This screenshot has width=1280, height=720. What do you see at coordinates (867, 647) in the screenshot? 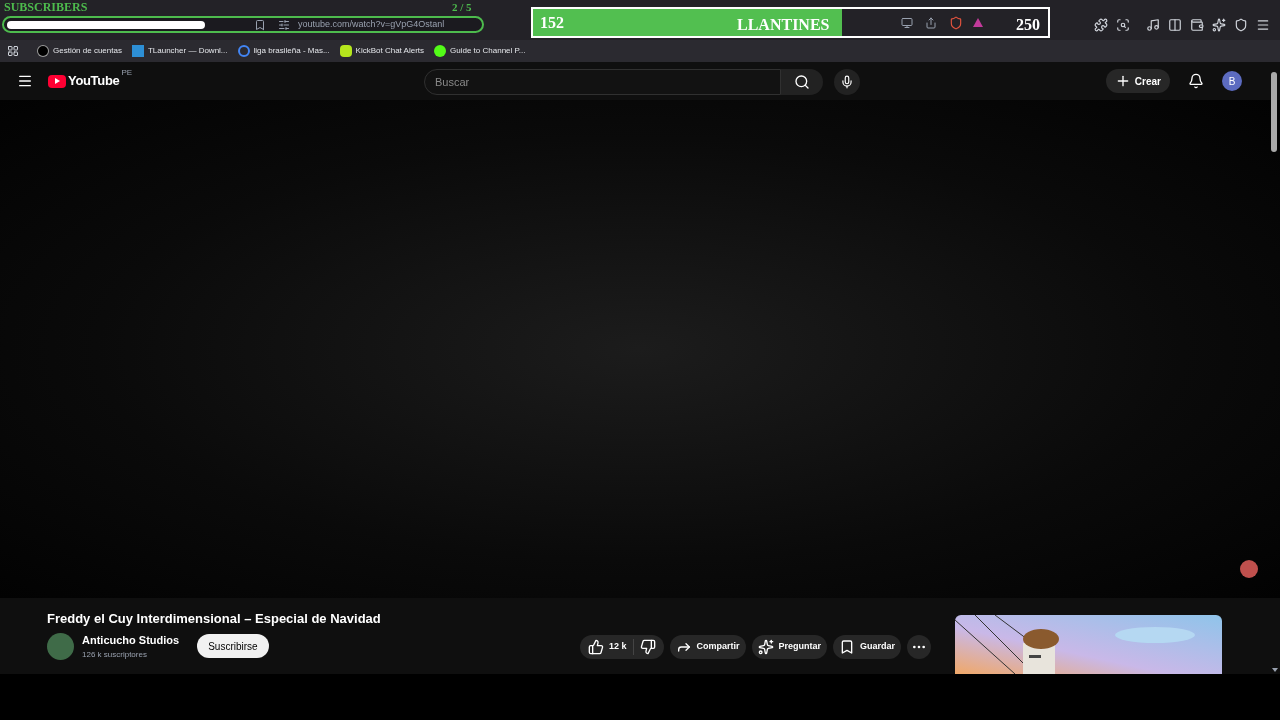
I see `action-button: Guardar` at bounding box center [867, 647].